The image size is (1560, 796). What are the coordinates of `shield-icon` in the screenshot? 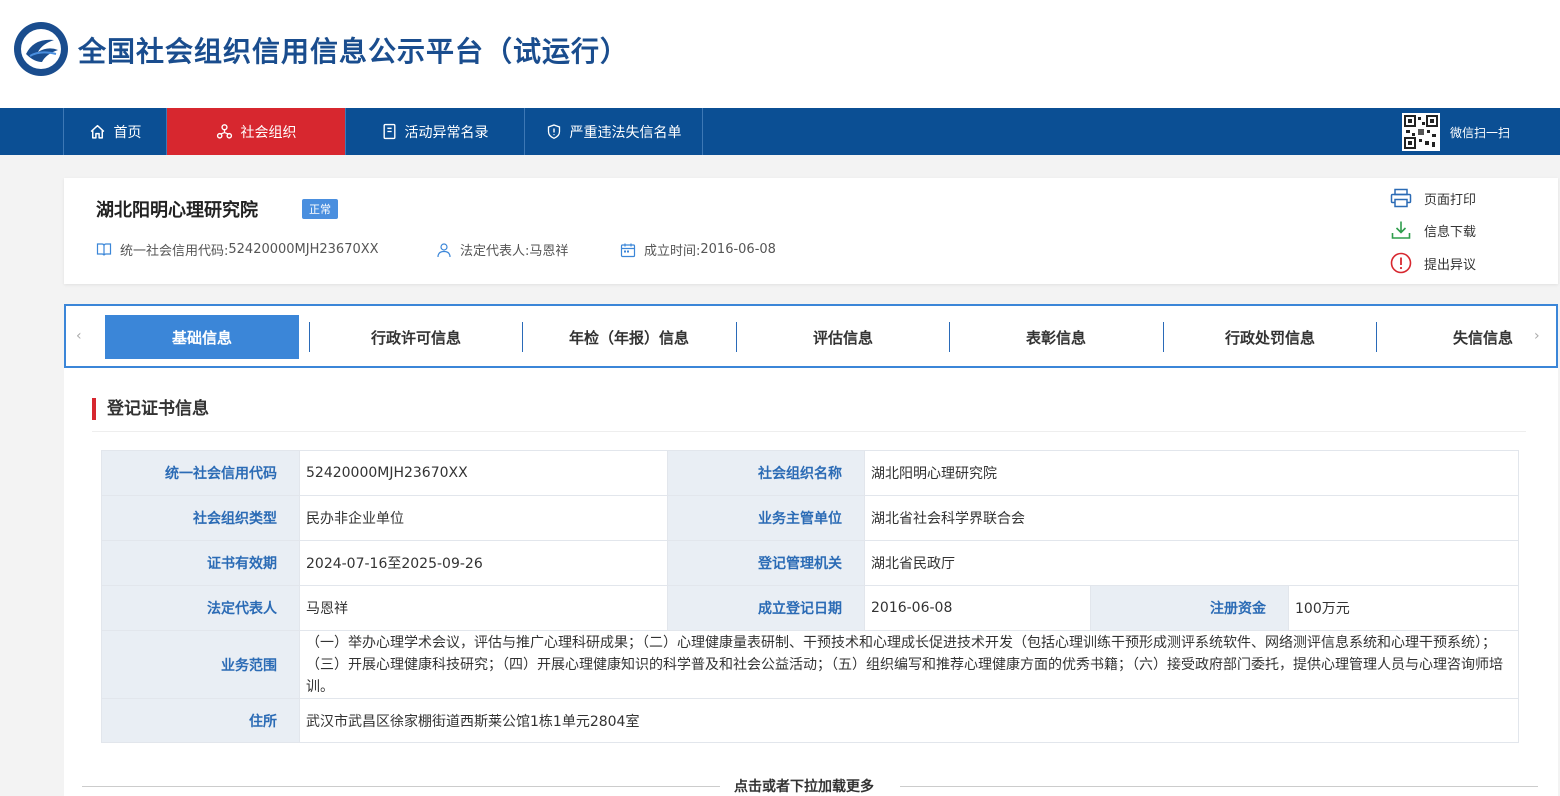 It's located at (553, 132).